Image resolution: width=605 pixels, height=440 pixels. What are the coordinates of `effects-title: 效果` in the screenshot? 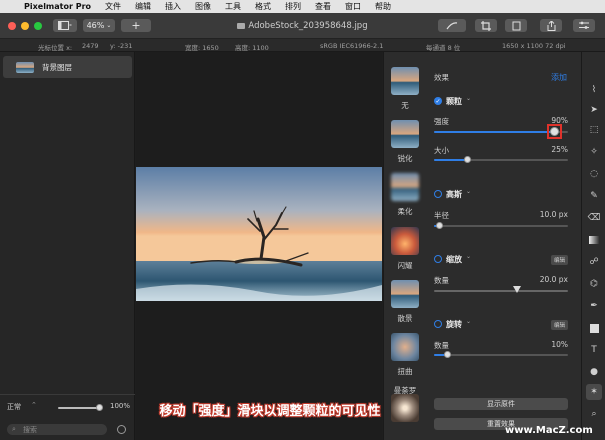 It's located at (441, 77).